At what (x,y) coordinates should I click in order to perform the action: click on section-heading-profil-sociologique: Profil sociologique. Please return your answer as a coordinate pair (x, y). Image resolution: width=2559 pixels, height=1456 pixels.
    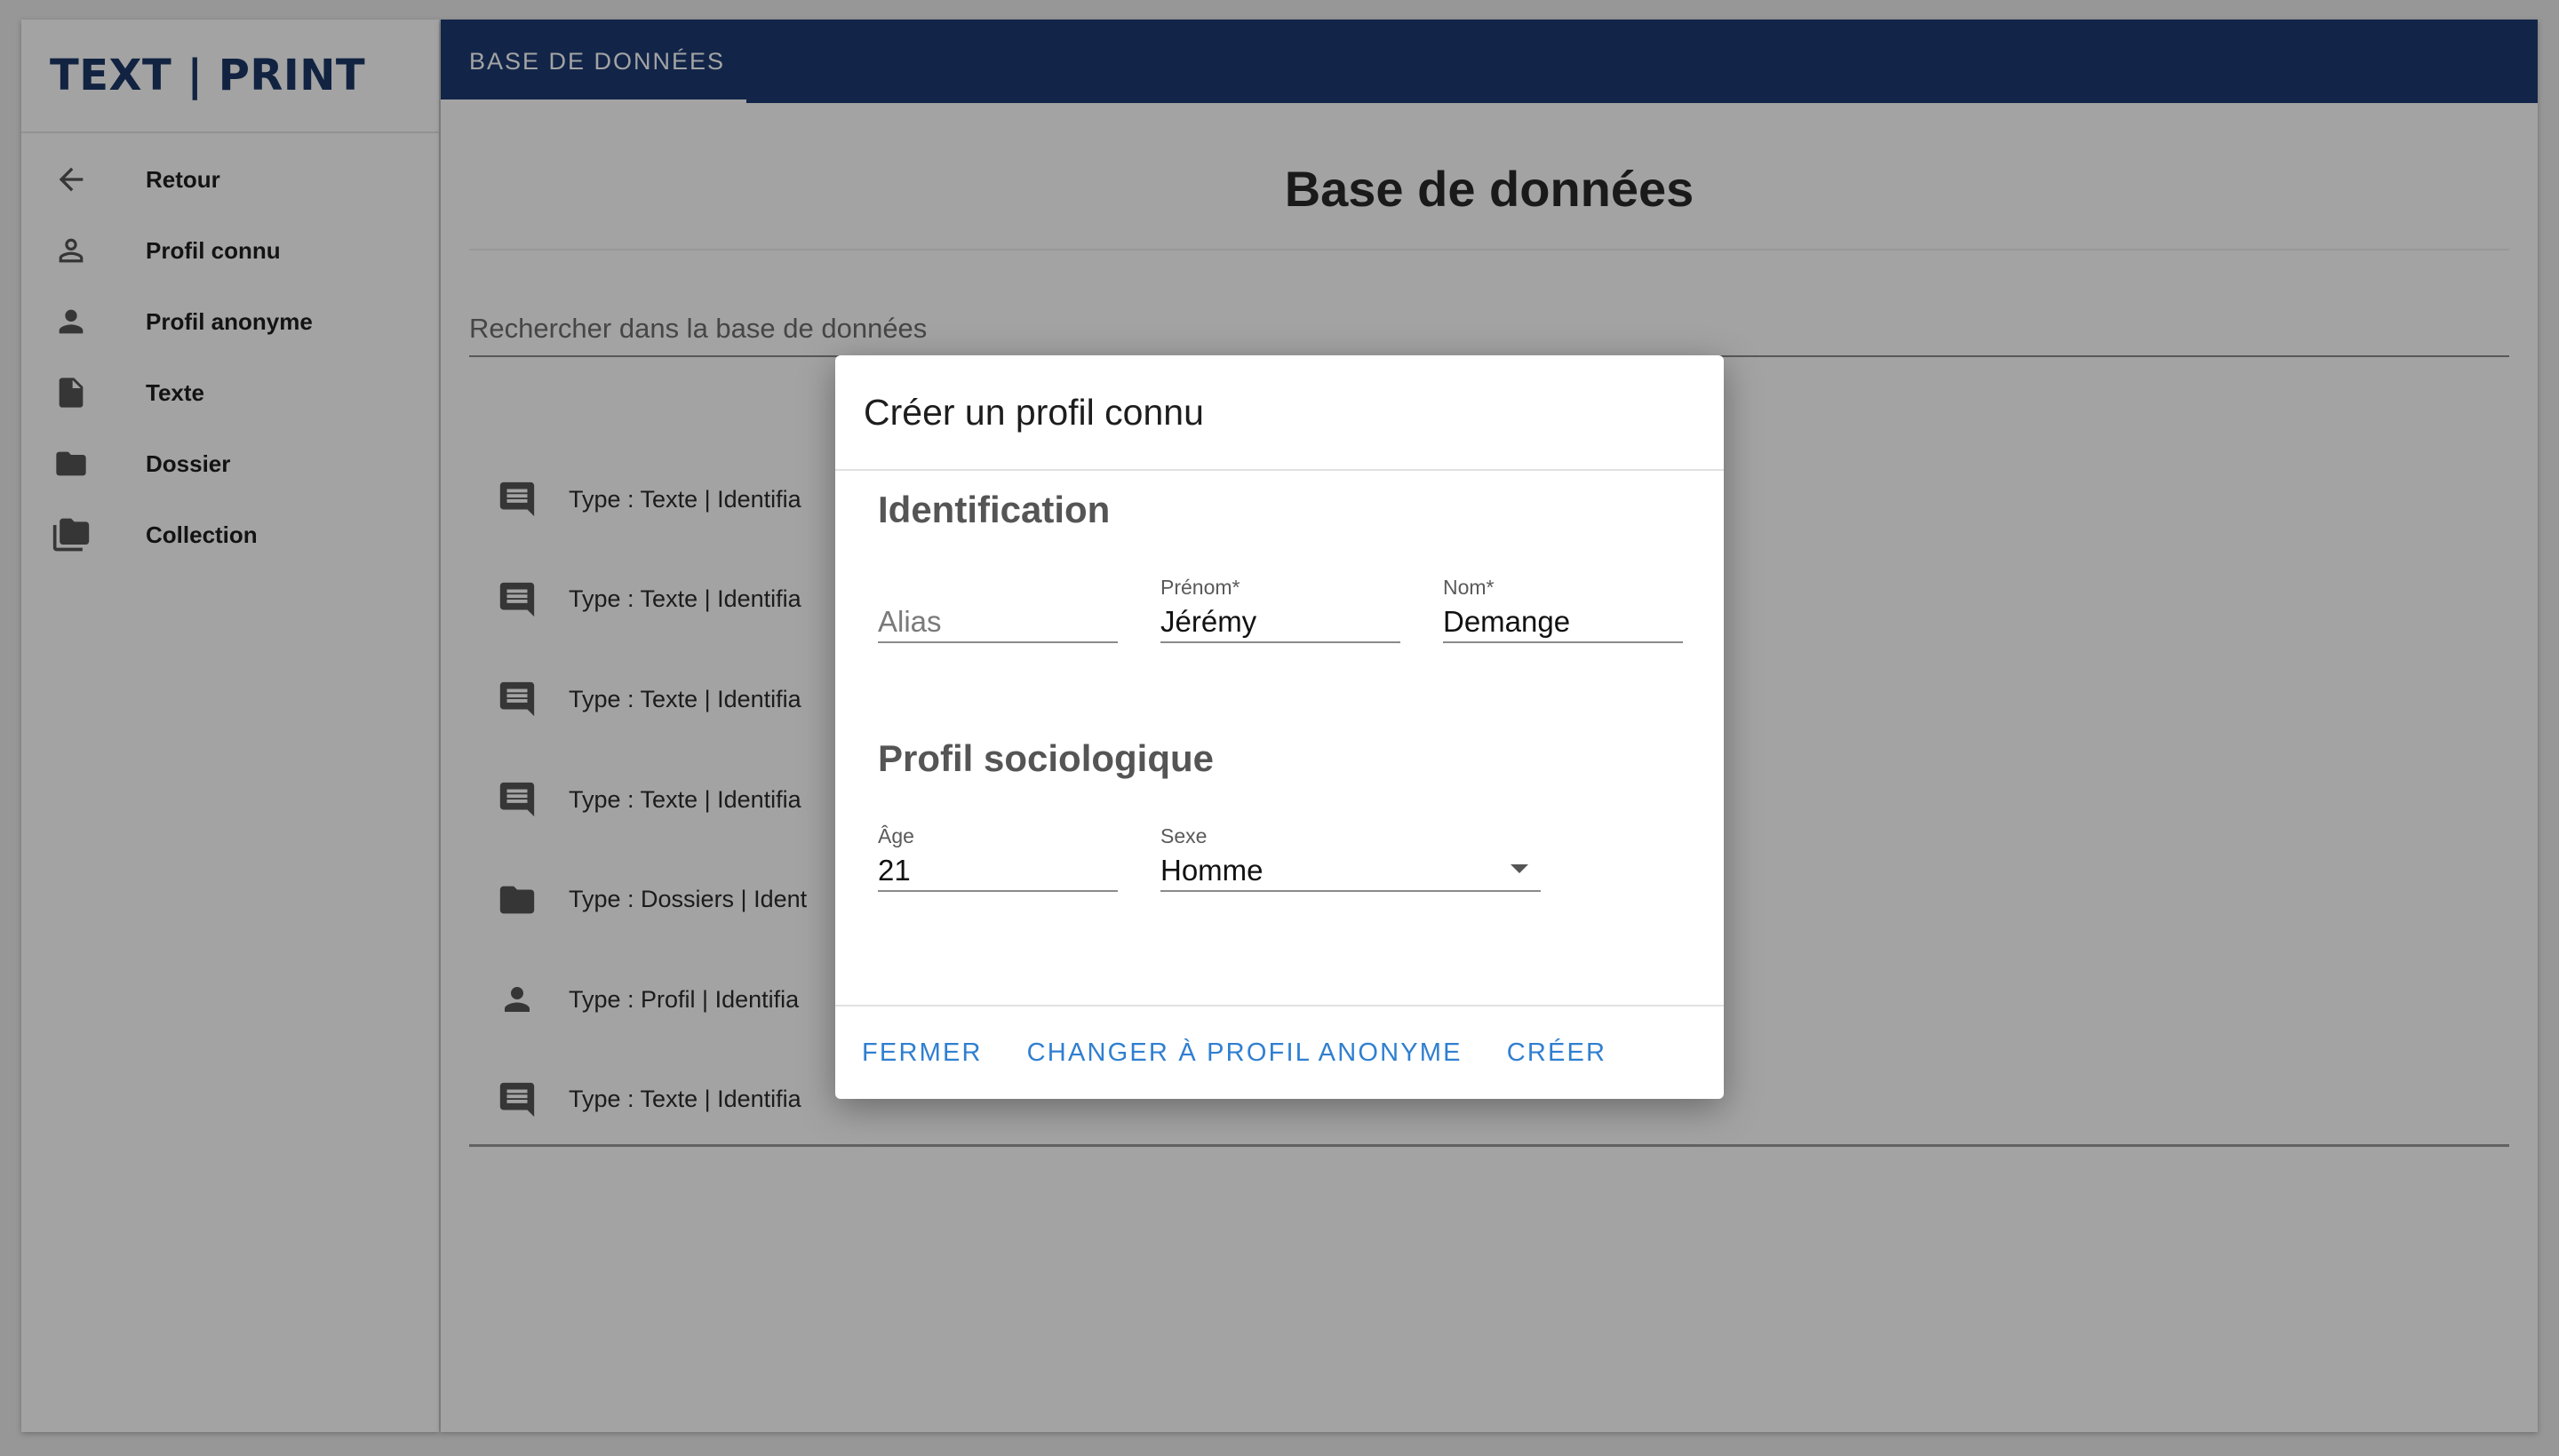
    Looking at the image, I should click on (1046, 758).